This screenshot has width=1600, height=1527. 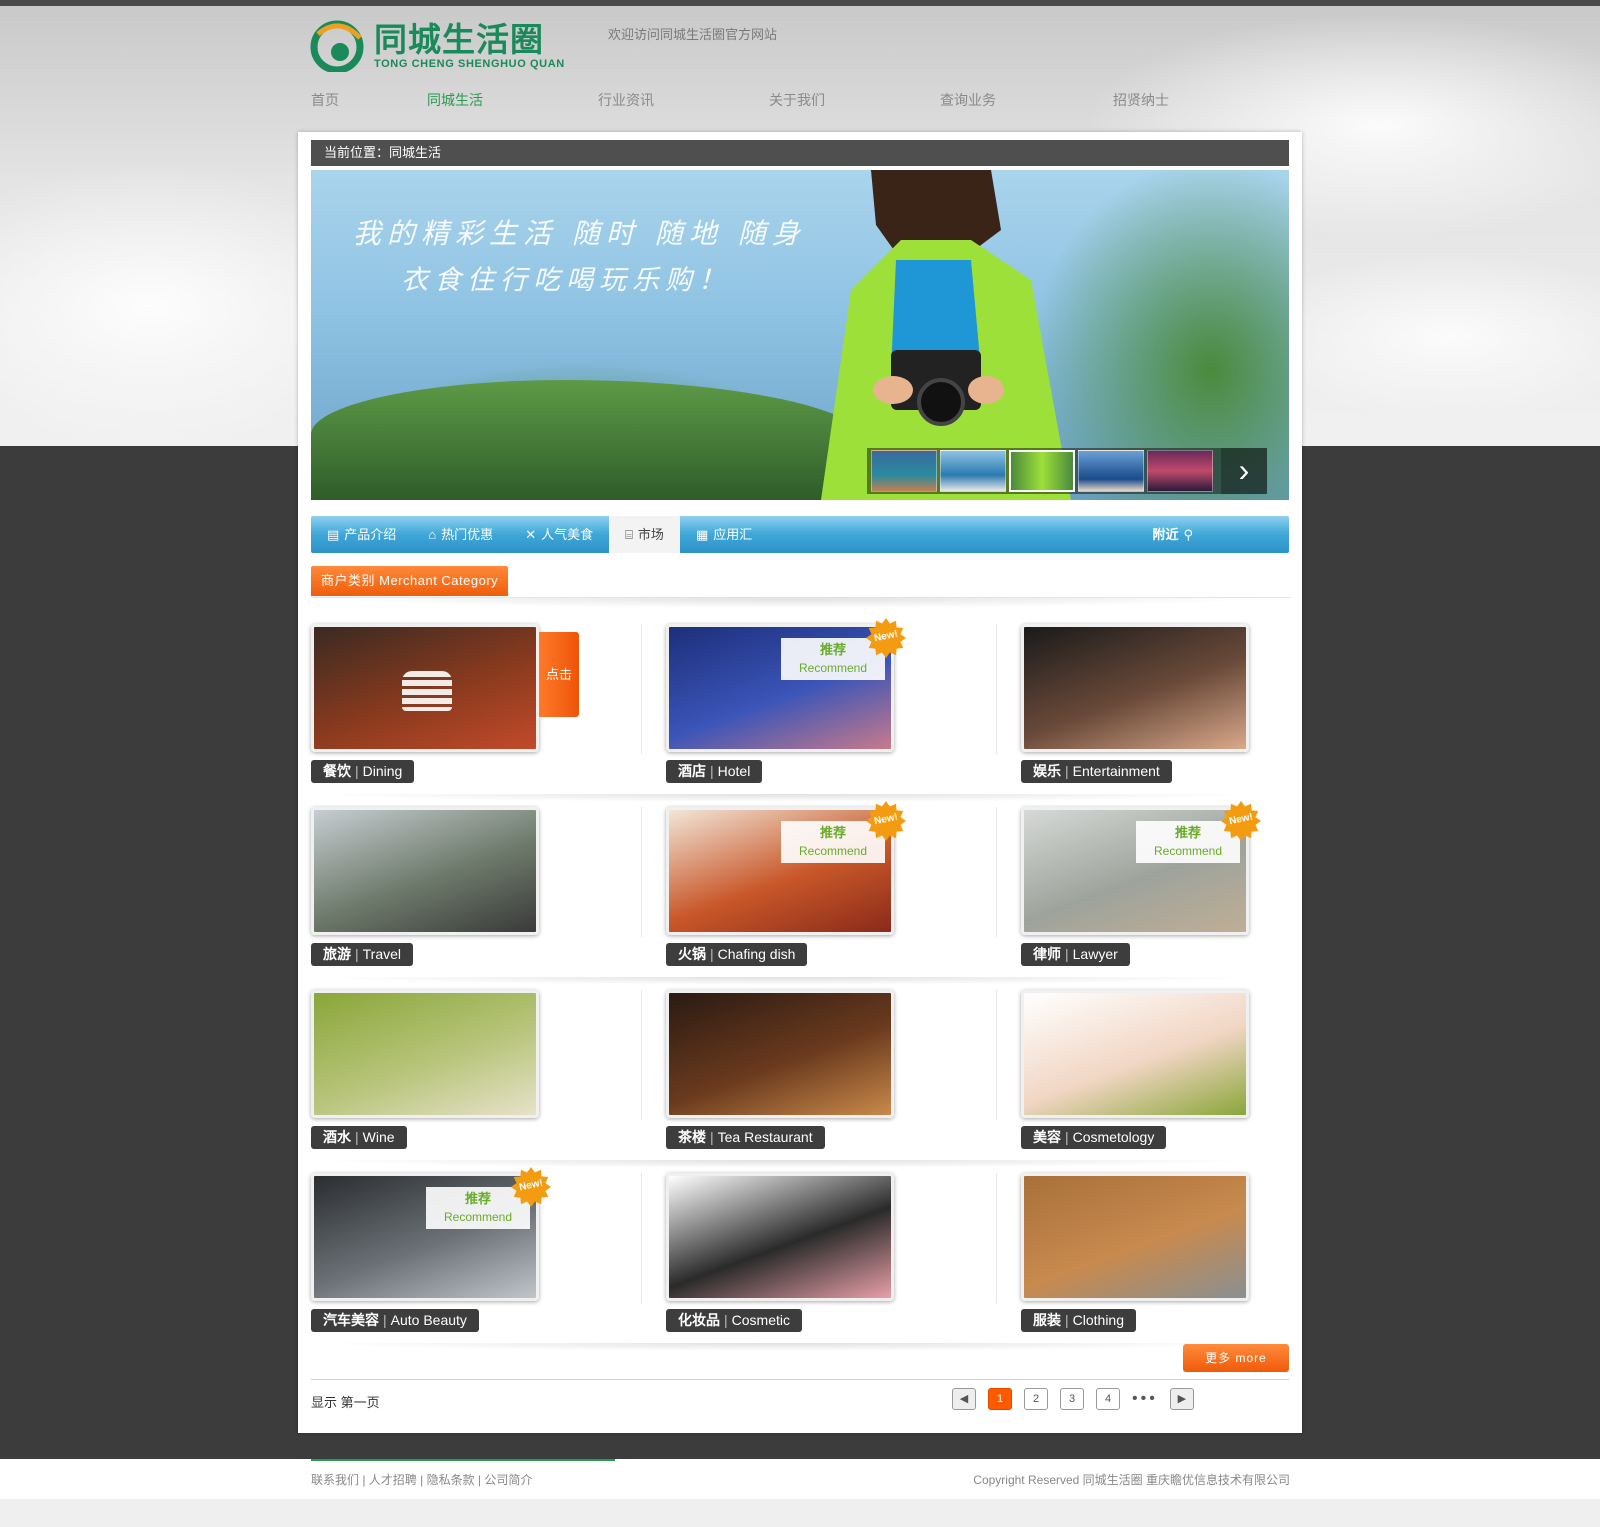 I want to click on main-nav: 首页 同城生活 行业资讯 关于我们 查询业务 招贤纳士, so click(x=740, y=100).